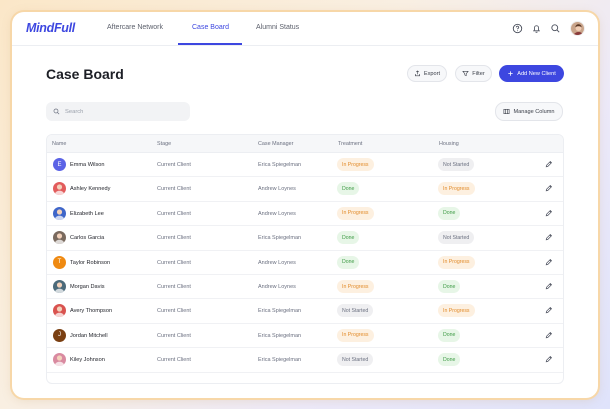 This screenshot has width=610, height=409. Describe the element at coordinates (164, 144) in the screenshot. I see `column-header-stage: Stage` at that location.